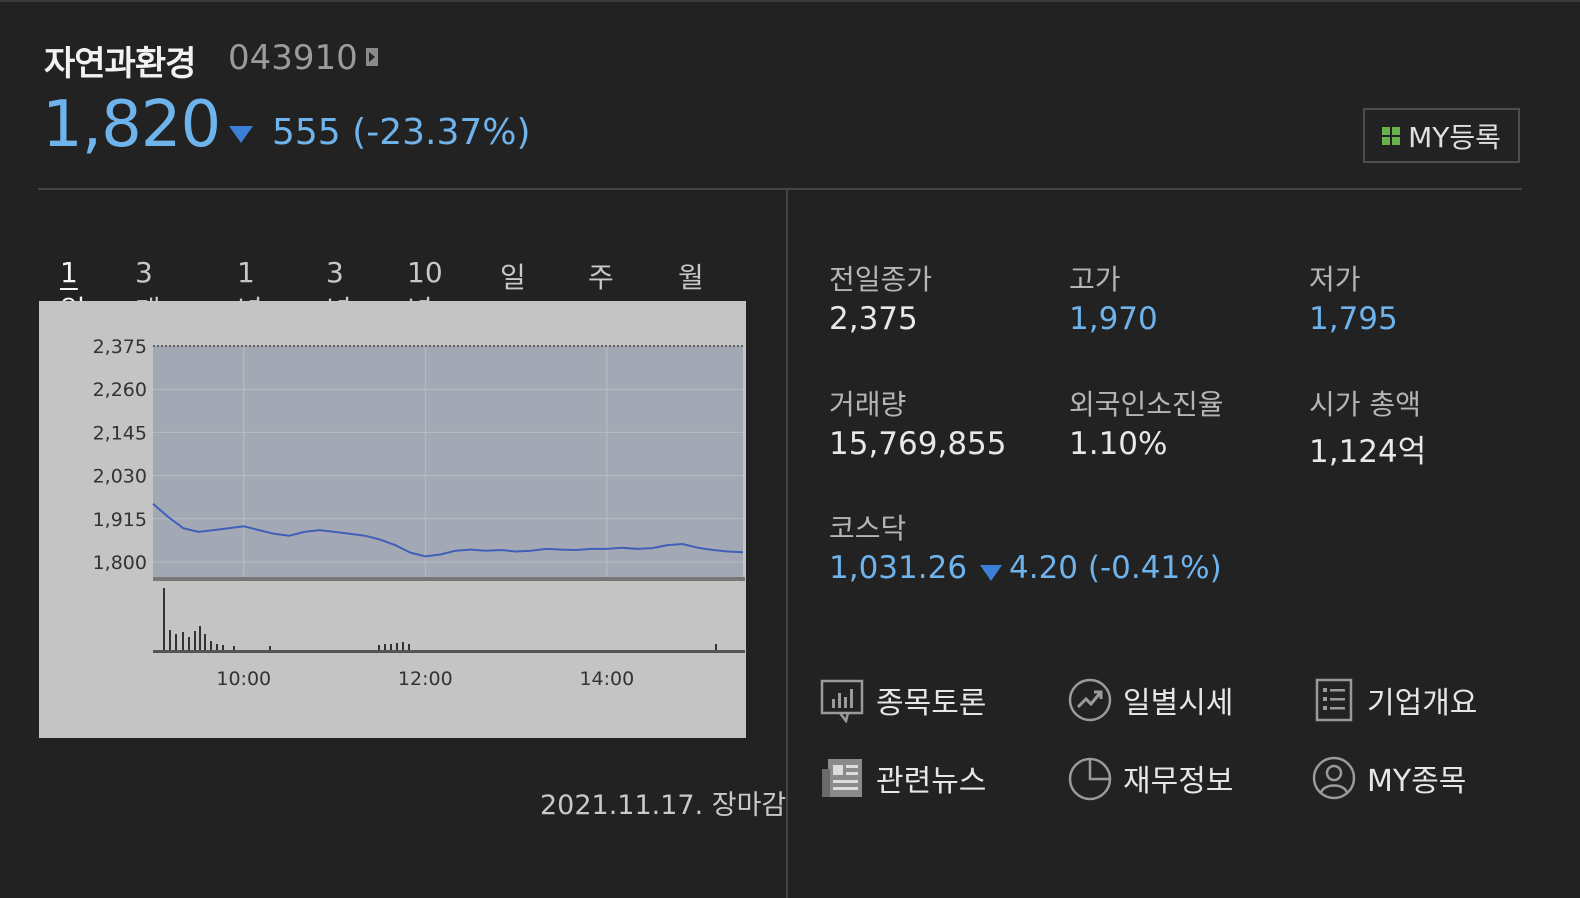 Image resolution: width=1580 pixels, height=898 pixels. What do you see at coordinates (918, 444) in the screenshot?
I see `stat-value-volume: 15,769,855` at bounding box center [918, 444].